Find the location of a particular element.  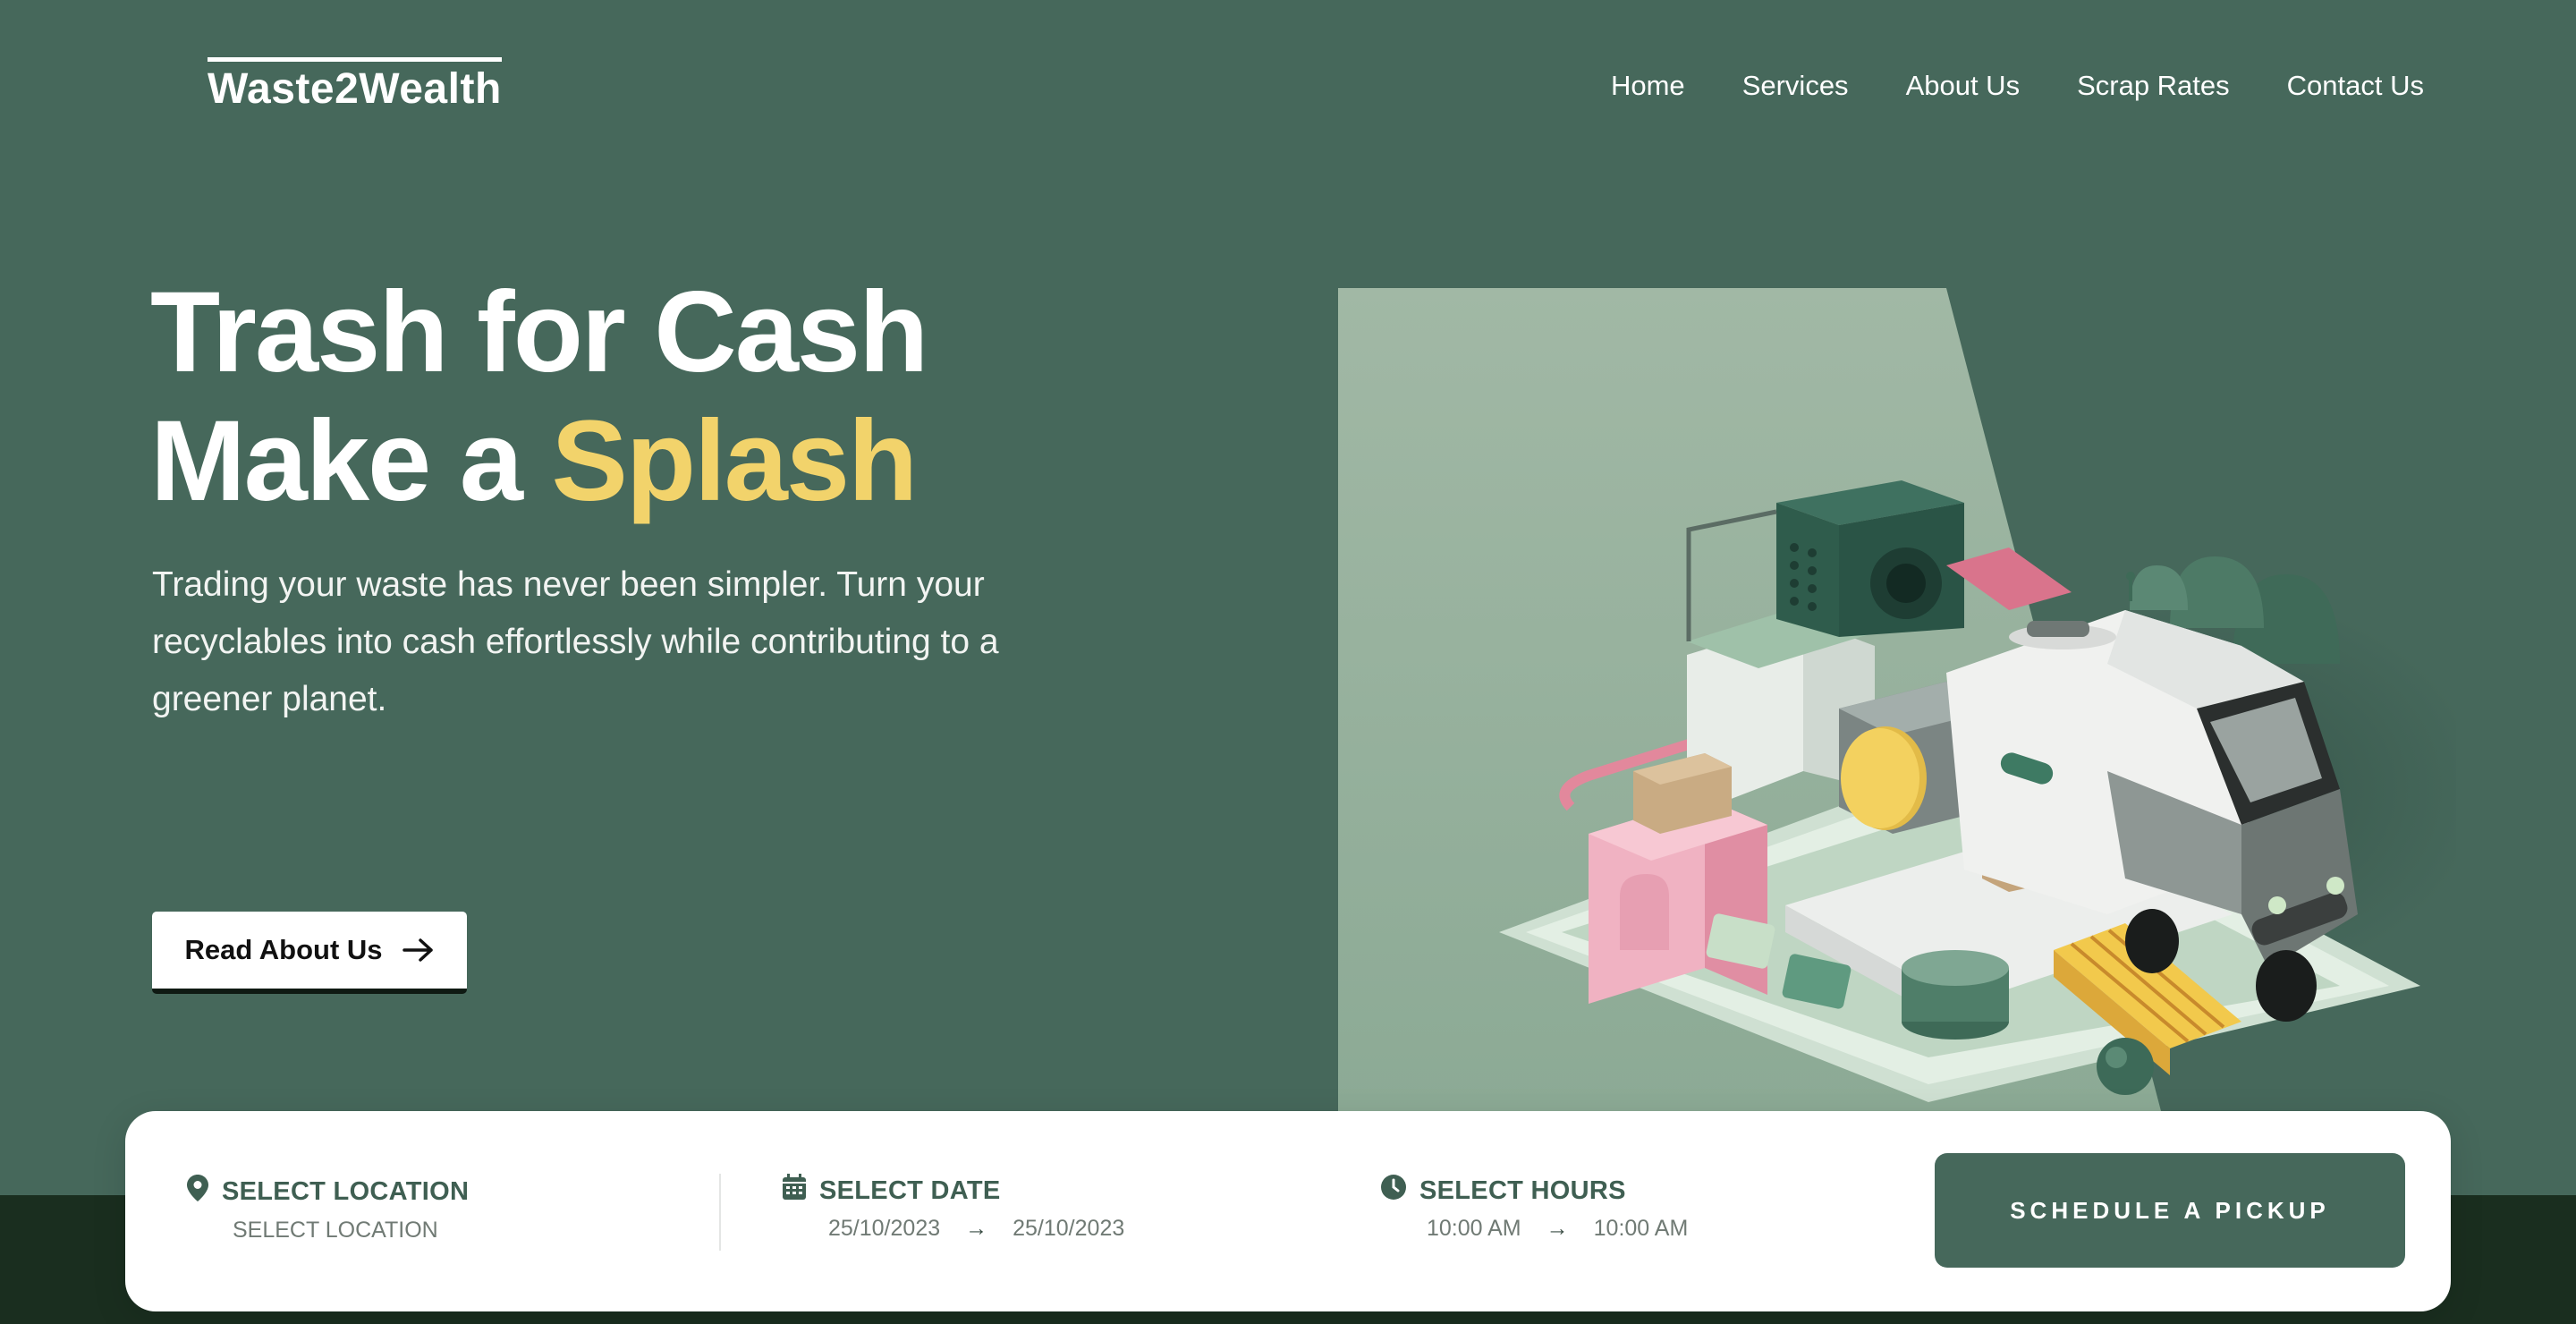

date-label: SELECT DATE is located at coordinates (910, 1190).